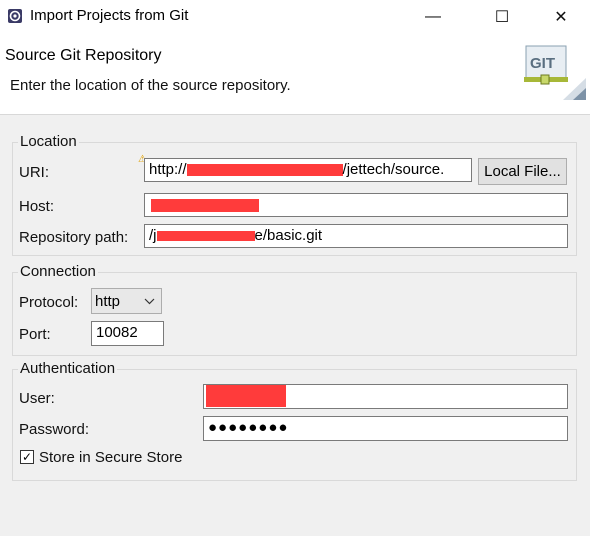 Image resolution: width=590 pixels, height=536 pixels. What do you see at coordinates (288, 235) in the screenshot?
I see `repository-path-suffix: e/basic.git` at bounding box center [288, 235].